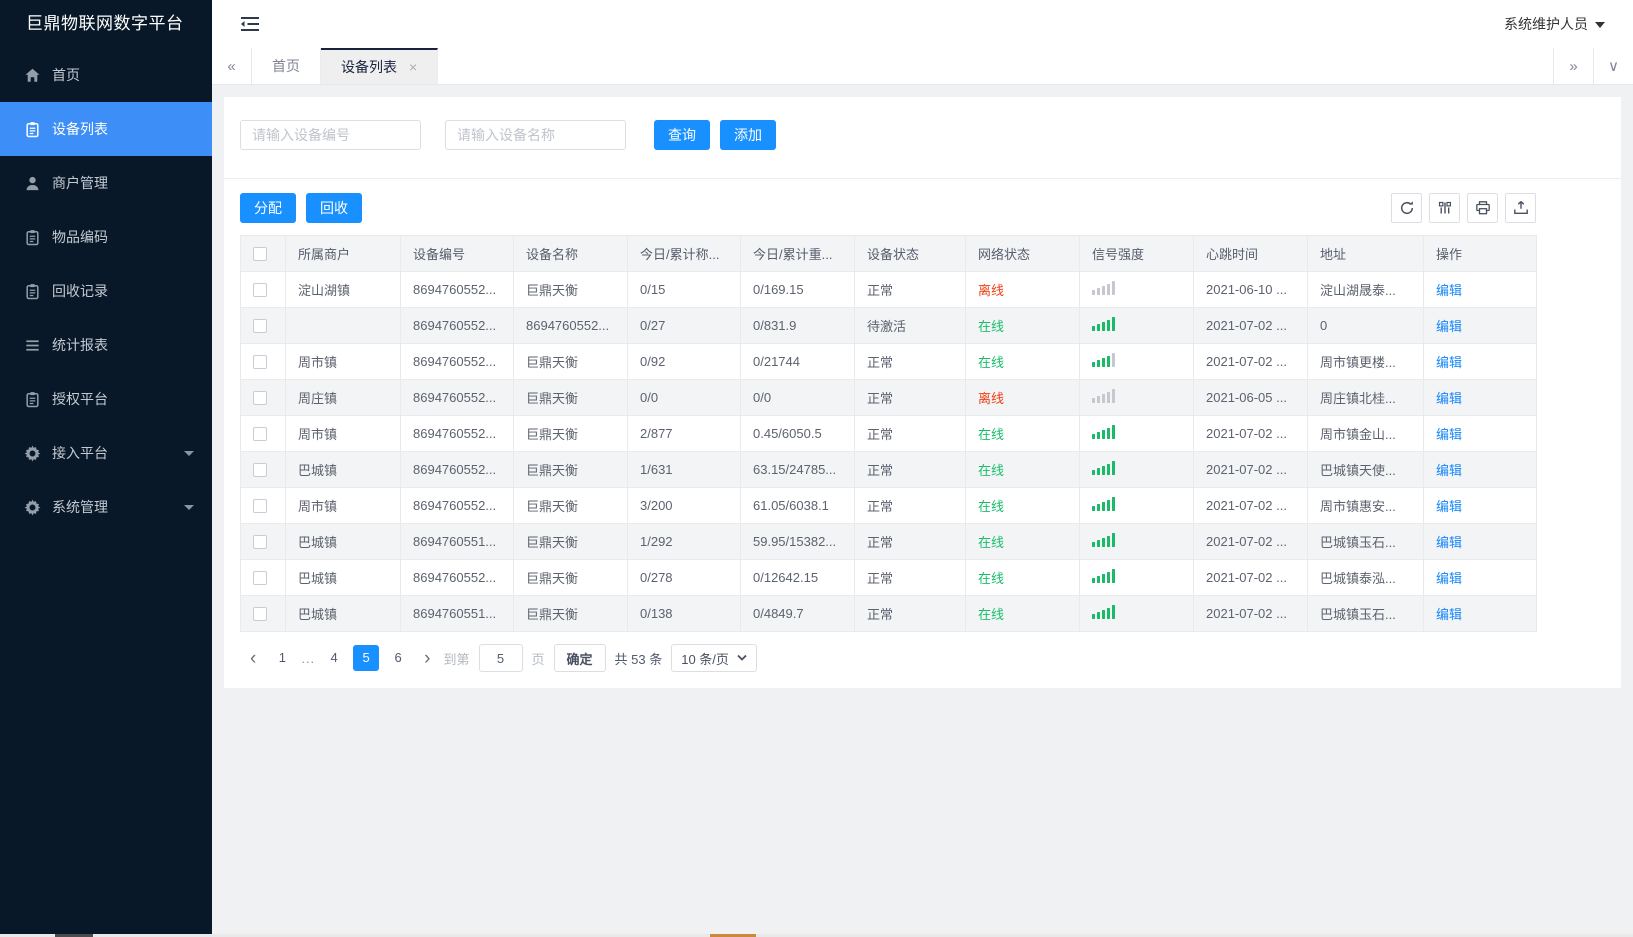 The height and width of the screenshot is (937, 1633). What do you see at coordinates (1136, 397) in the screenshot?
I see `cell-signal-strength` at bounding box center [1136, 397].